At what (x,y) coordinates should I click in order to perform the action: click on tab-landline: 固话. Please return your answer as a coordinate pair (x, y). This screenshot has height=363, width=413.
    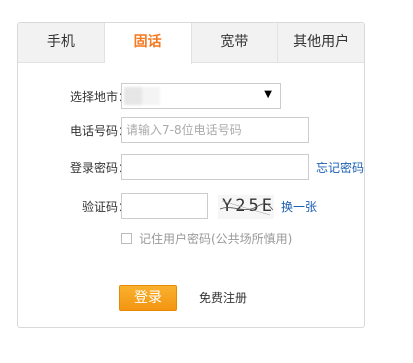
    Looking at the image, I should click on (148, 43).